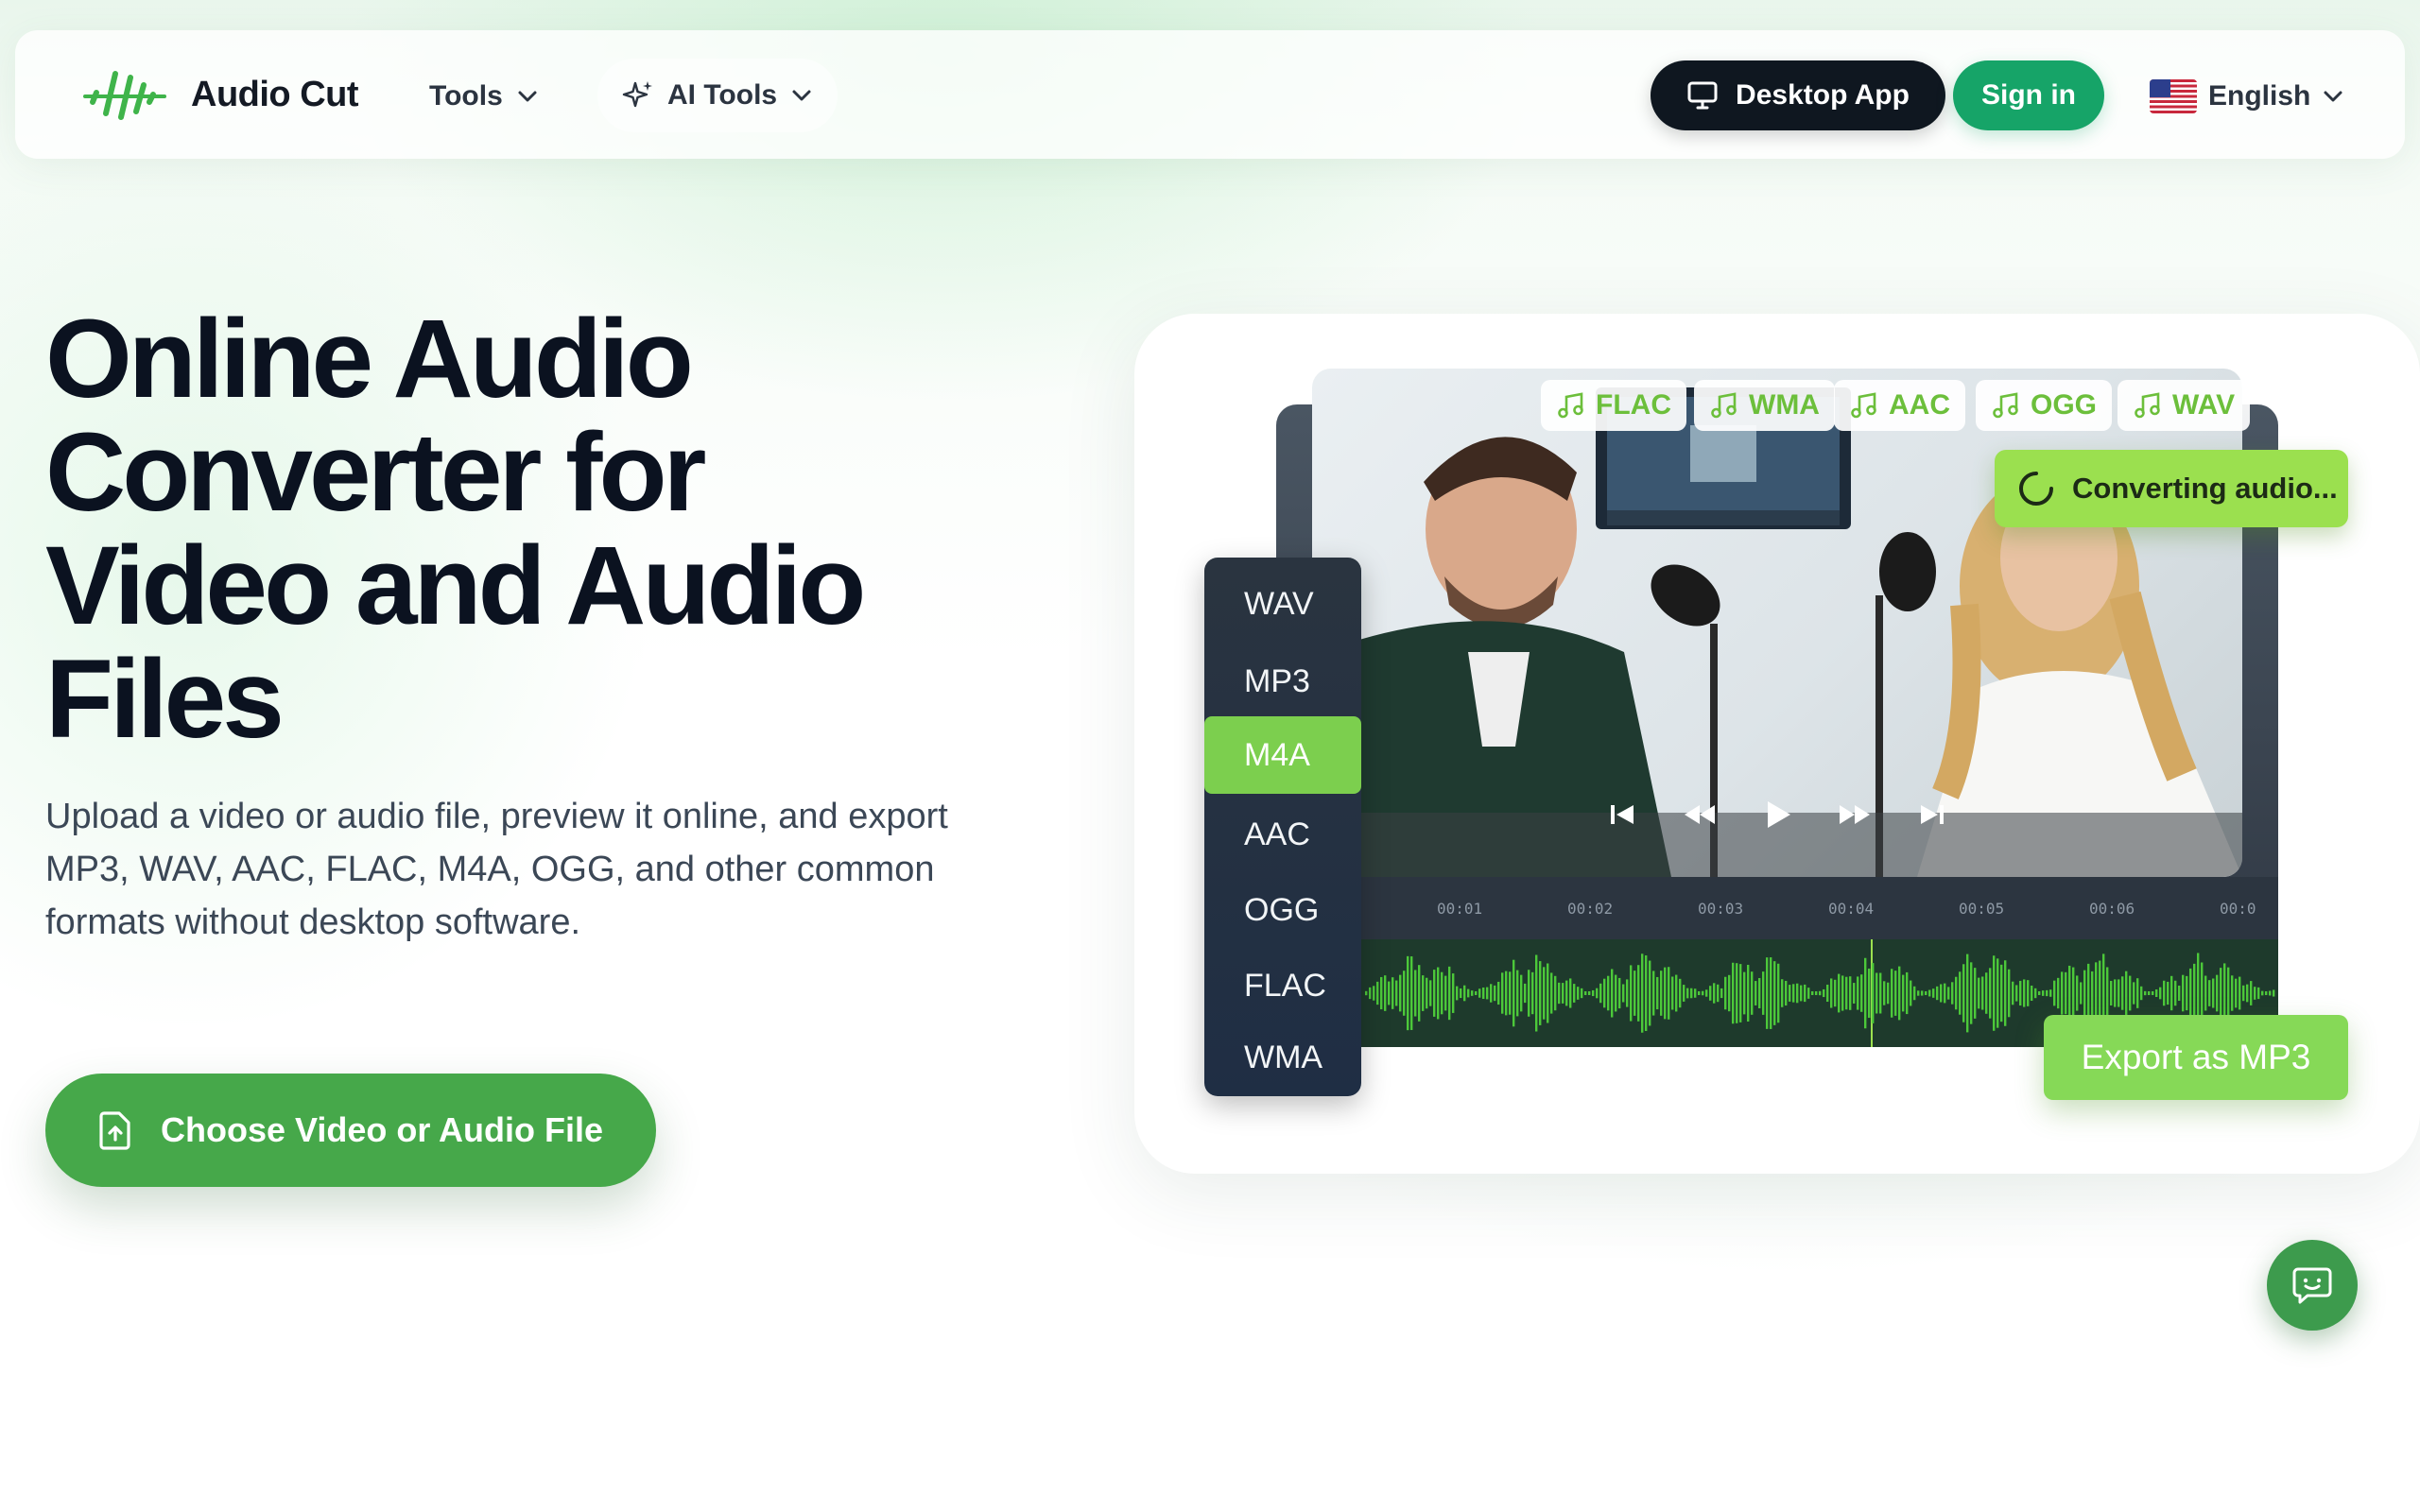 Image resolution: width=2420 pixels, height=1512 pixels. I want to click on hero-title-line: Files, so click(165, 699).